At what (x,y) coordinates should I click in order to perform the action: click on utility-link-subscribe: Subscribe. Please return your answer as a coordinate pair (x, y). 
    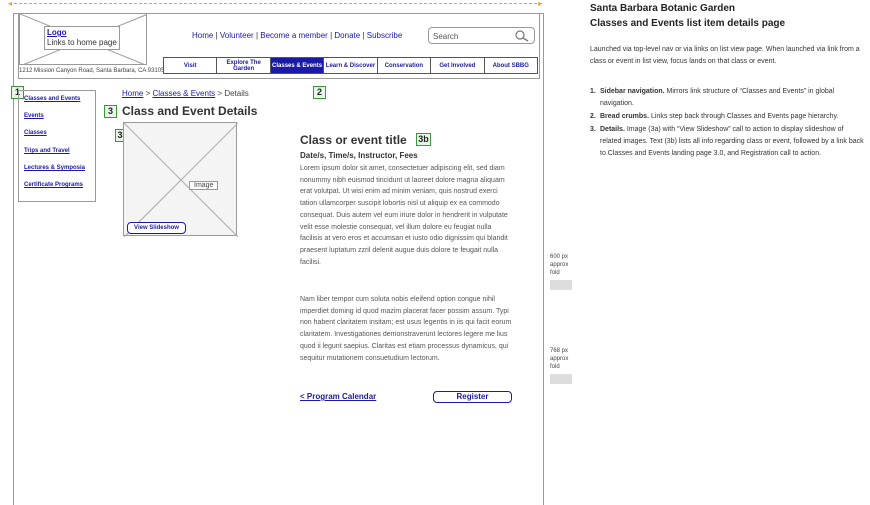
    Looking at the image, I should click on (385, 35).